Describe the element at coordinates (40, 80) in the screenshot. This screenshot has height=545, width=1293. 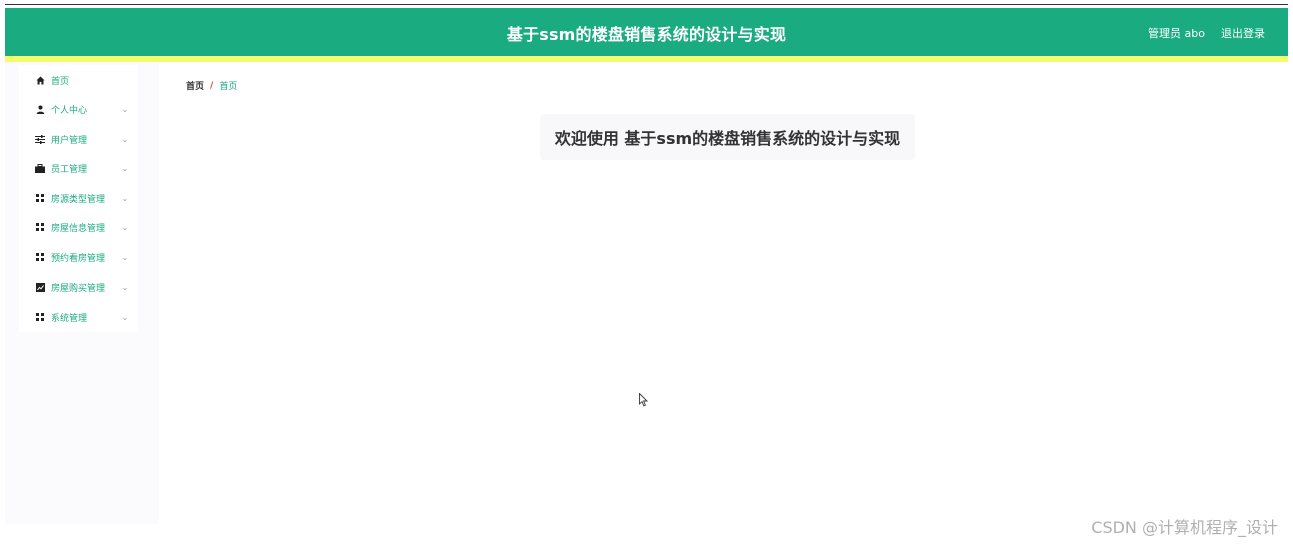
I see `home-icon` at that location.